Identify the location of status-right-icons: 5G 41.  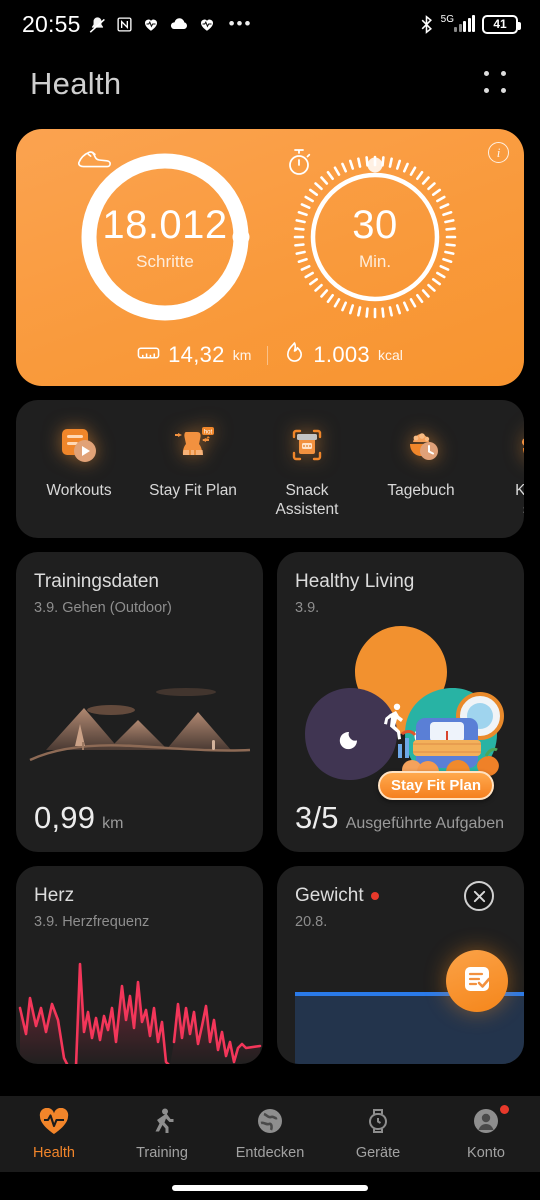
(470, 23).